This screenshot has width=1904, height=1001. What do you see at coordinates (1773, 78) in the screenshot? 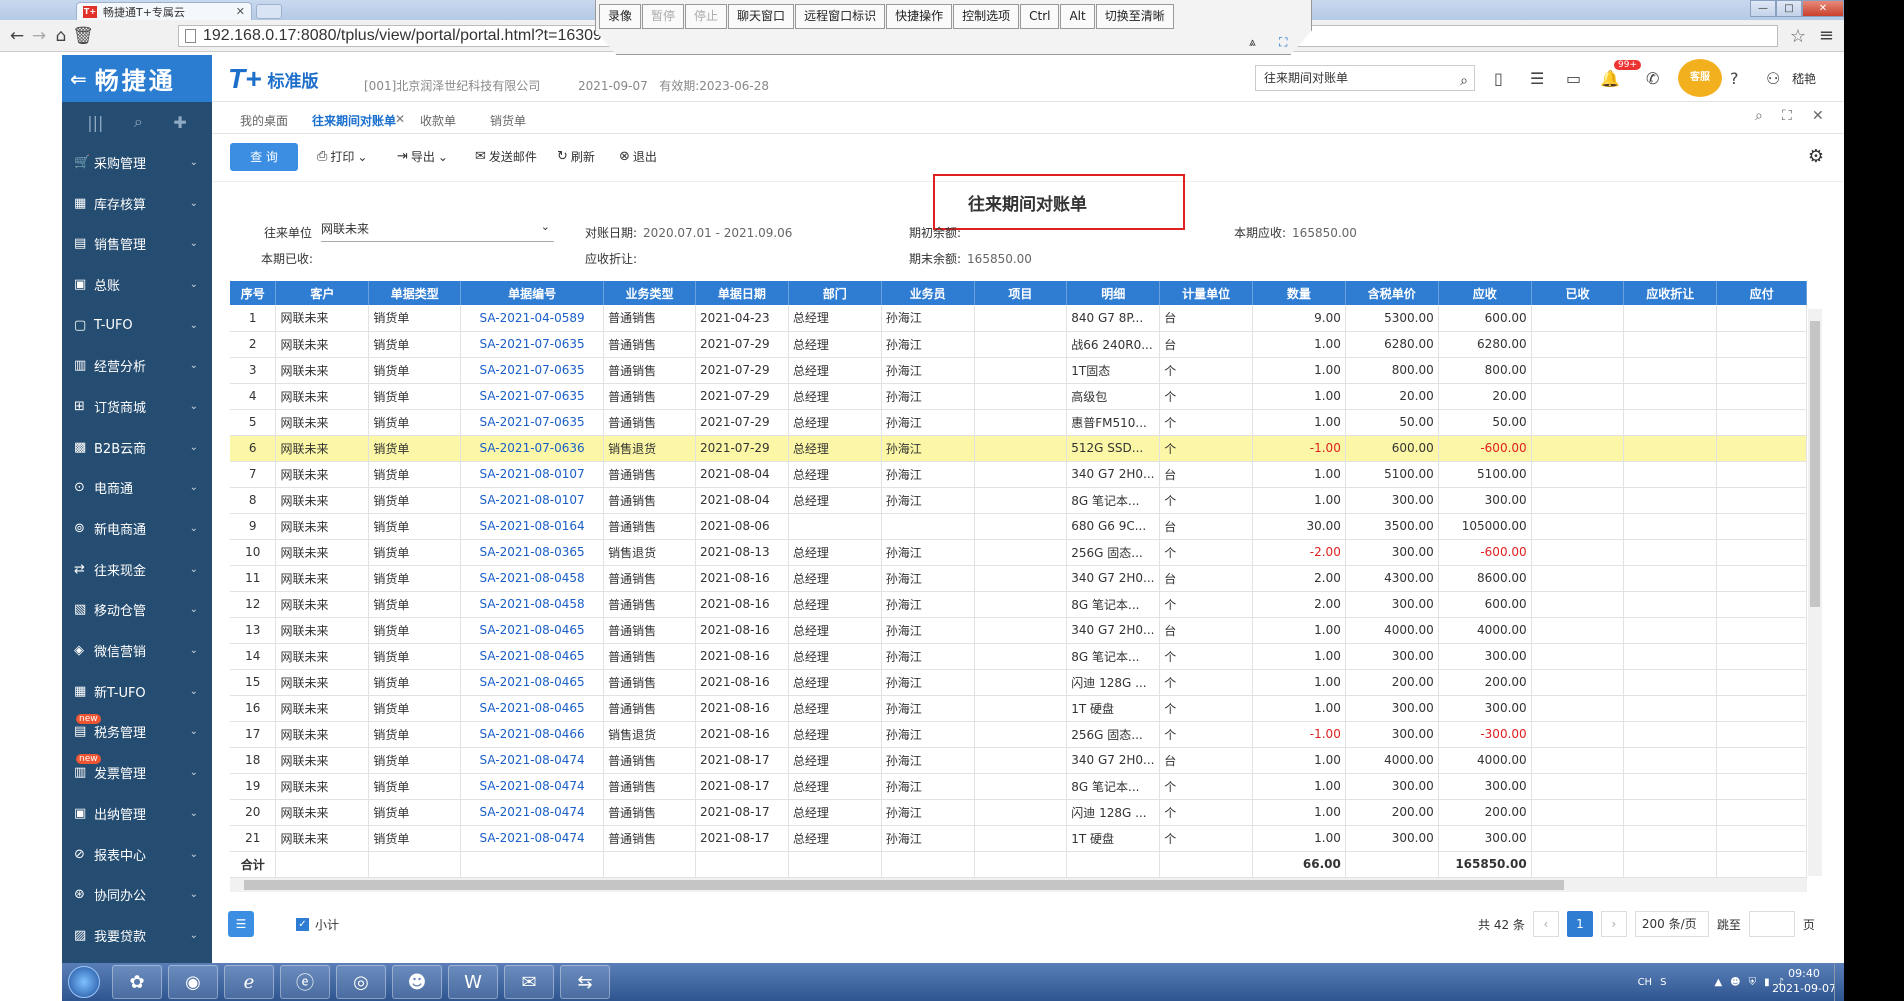
I see `user-icon: ⚇` at bounding box center [1773, 78].